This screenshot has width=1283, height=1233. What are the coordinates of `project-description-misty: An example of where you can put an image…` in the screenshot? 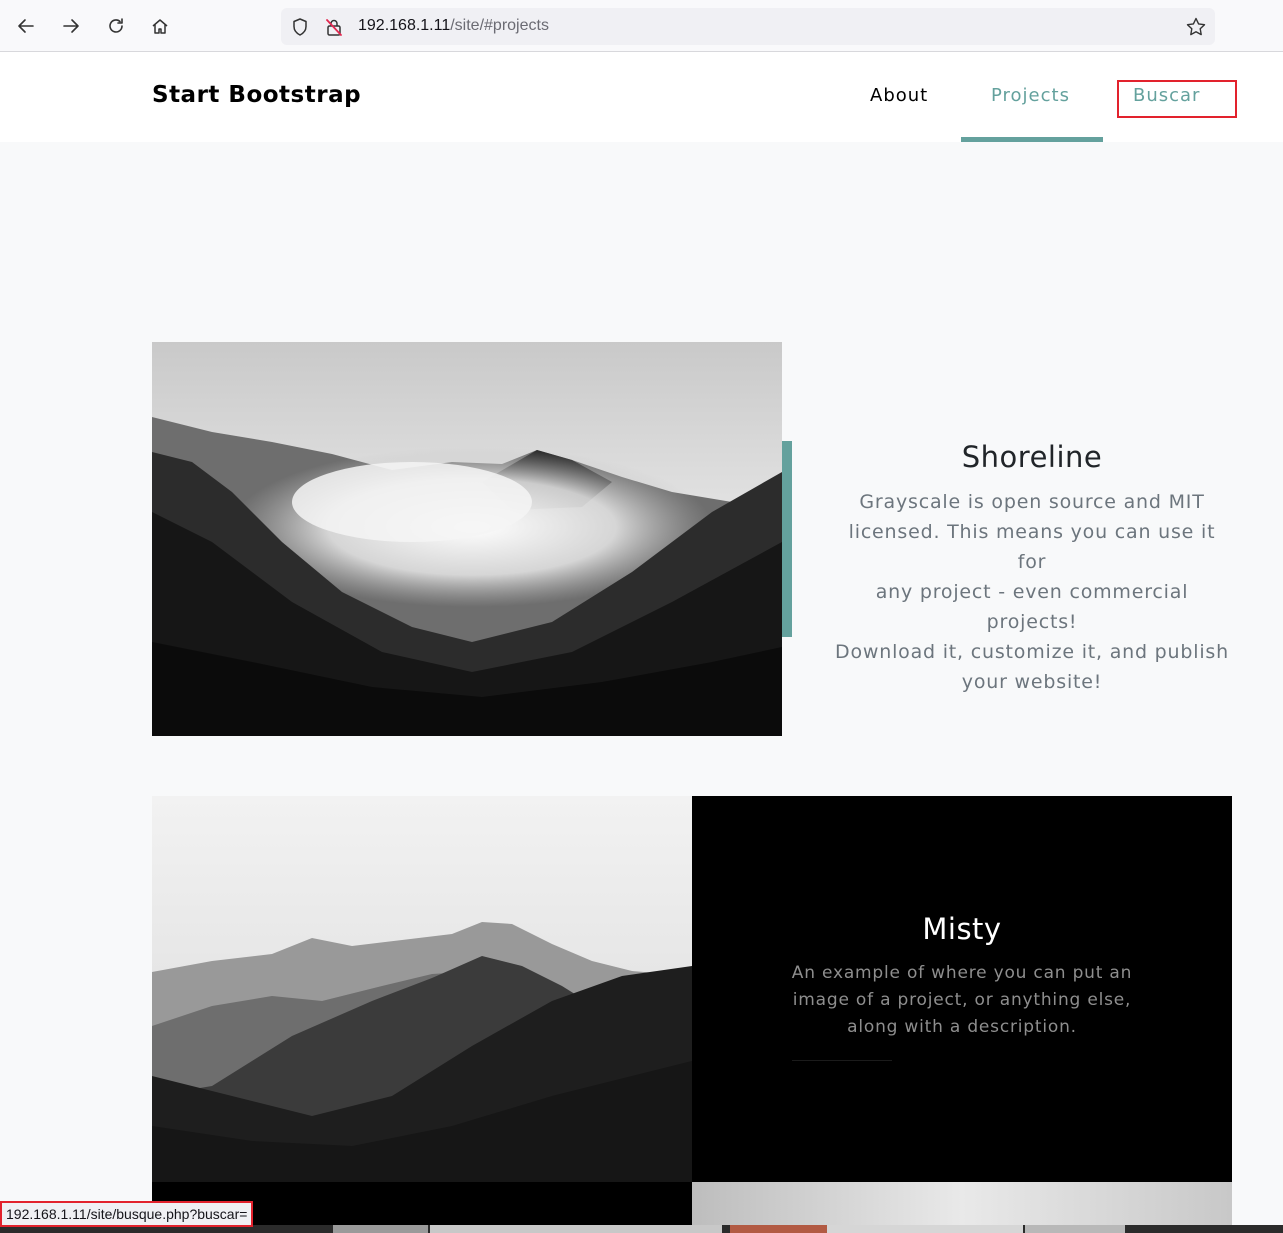 It's located at (962, 1000).